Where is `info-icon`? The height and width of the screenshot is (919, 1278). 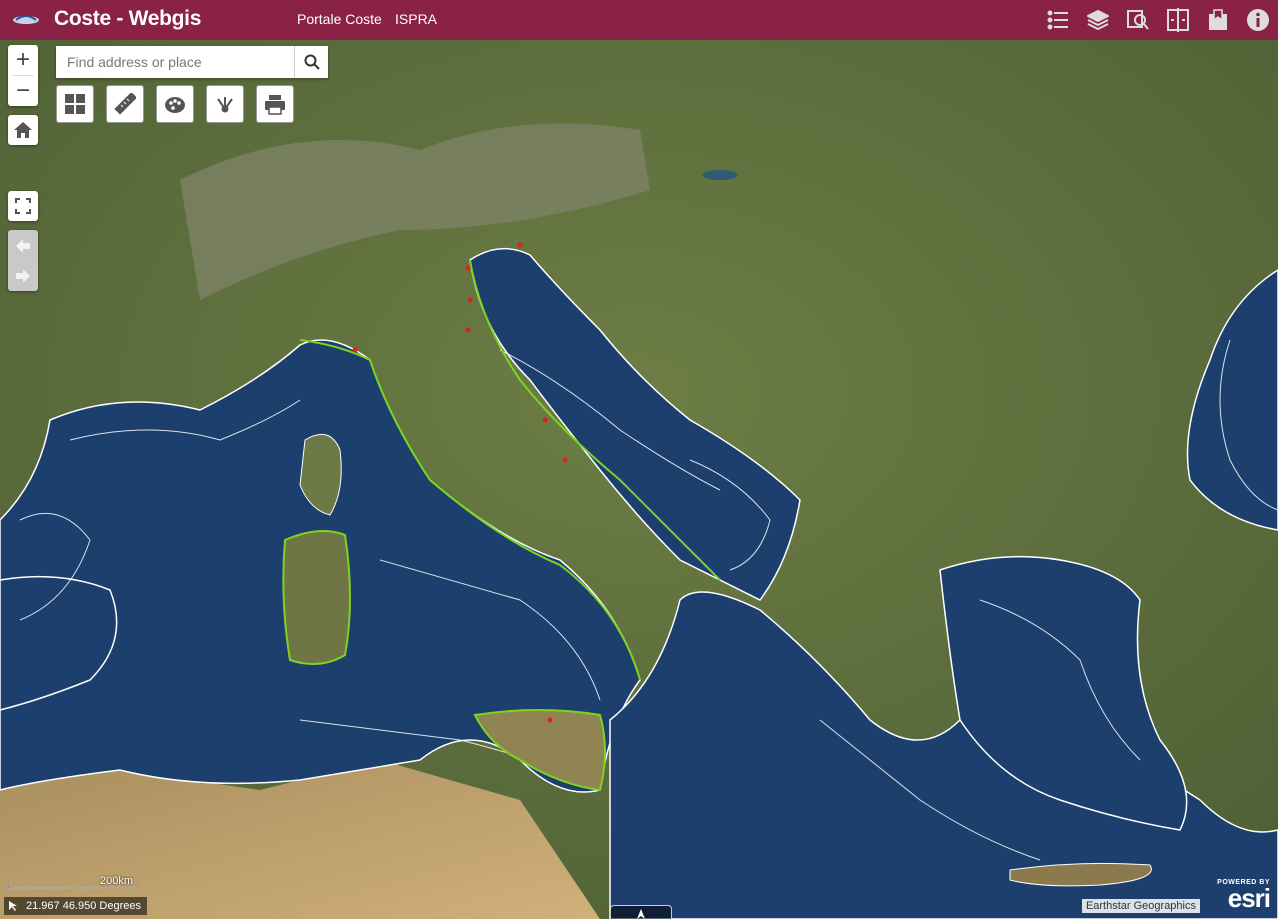
info-icon is located at coordinates (1258, 20).